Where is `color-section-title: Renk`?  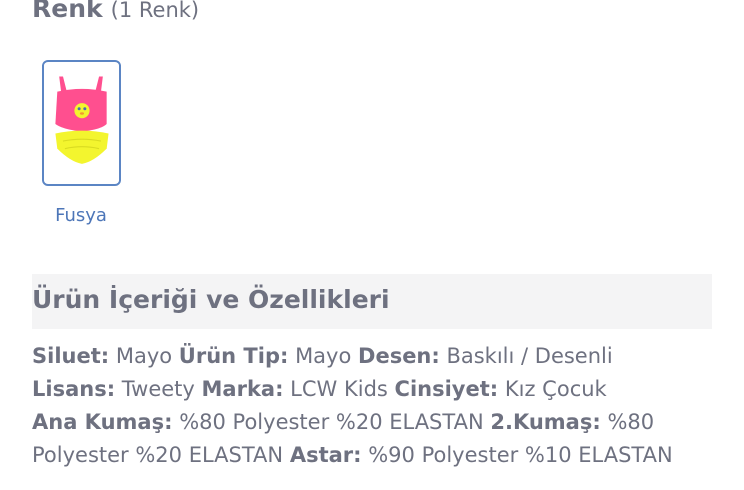 color-section-title: Renk is located at coordinates (67, 11).